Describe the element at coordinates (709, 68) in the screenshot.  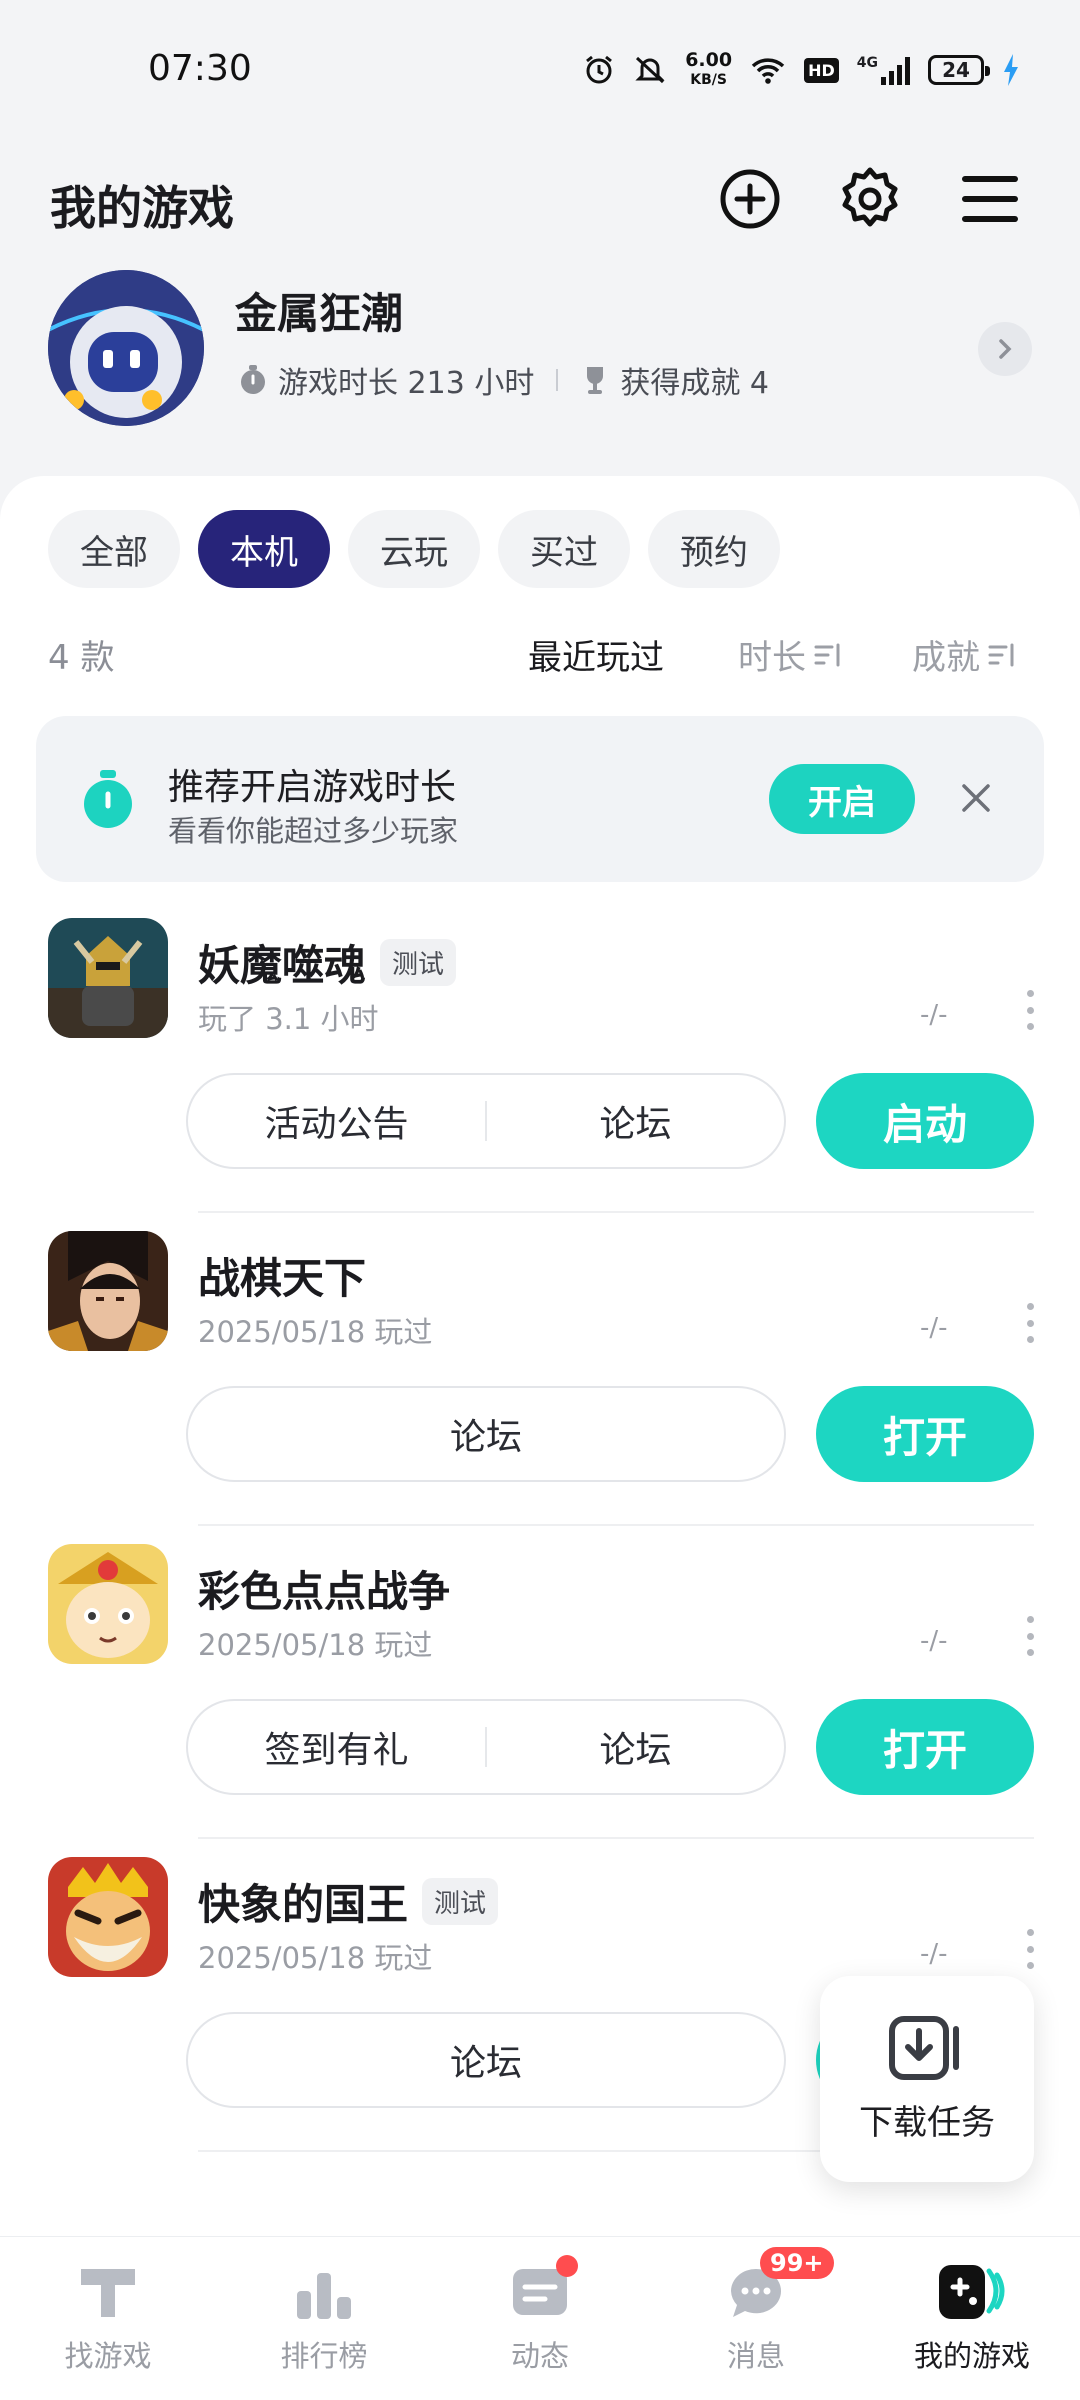
I see `net-speed: 6.00 KB/S` at that location.